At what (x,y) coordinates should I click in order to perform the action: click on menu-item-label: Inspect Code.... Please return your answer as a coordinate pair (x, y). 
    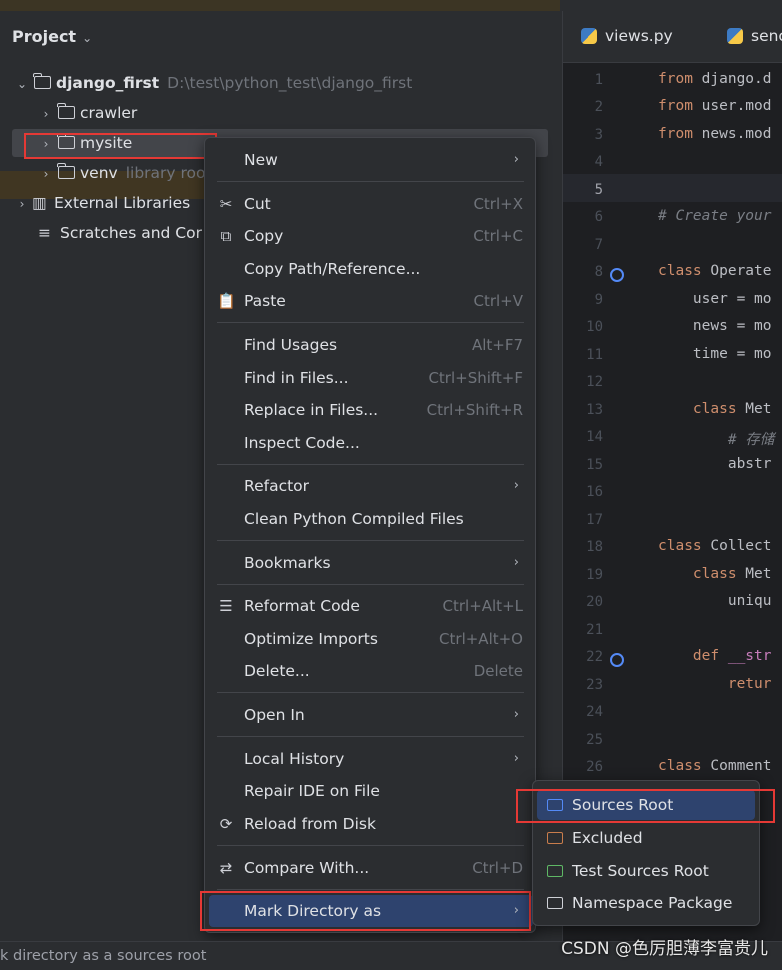
    Looking at the image, I should click on (302, 443).